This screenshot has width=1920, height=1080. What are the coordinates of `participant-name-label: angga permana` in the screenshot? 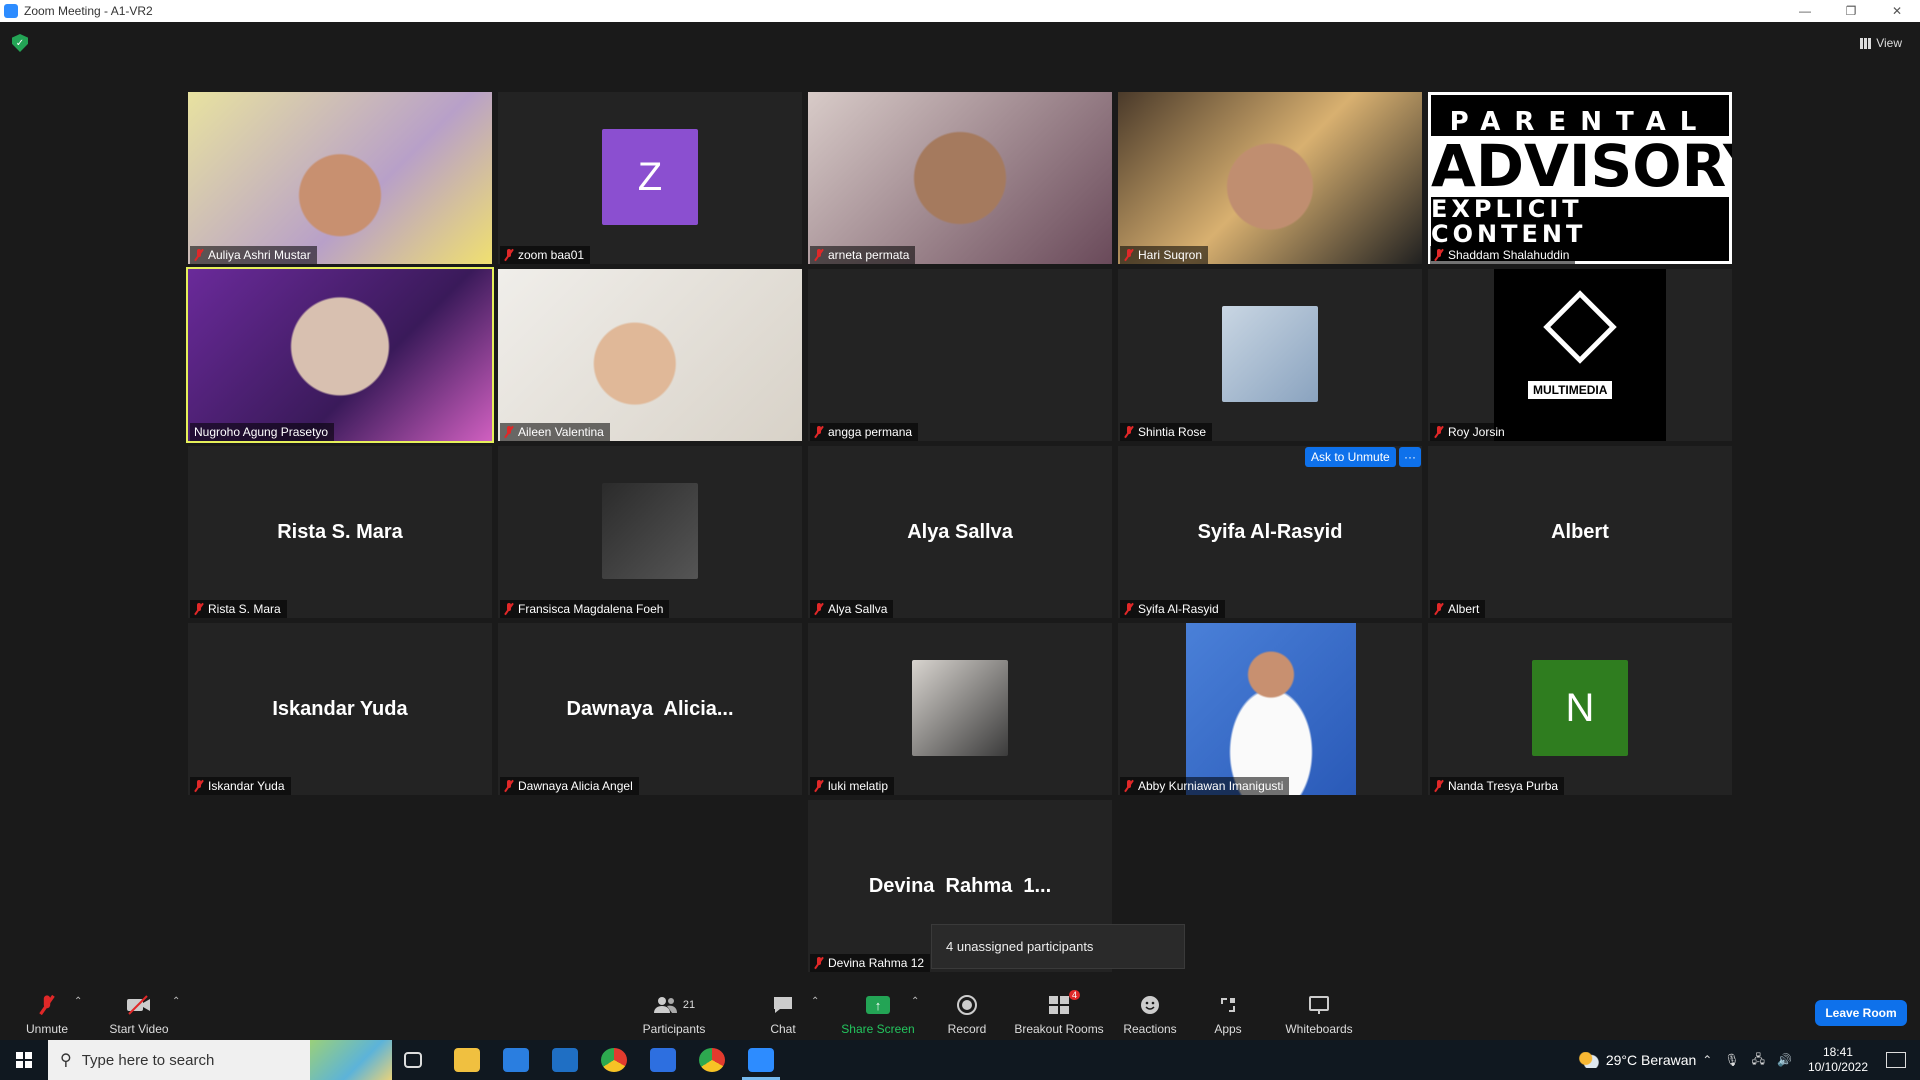 It's located at (864, 432).